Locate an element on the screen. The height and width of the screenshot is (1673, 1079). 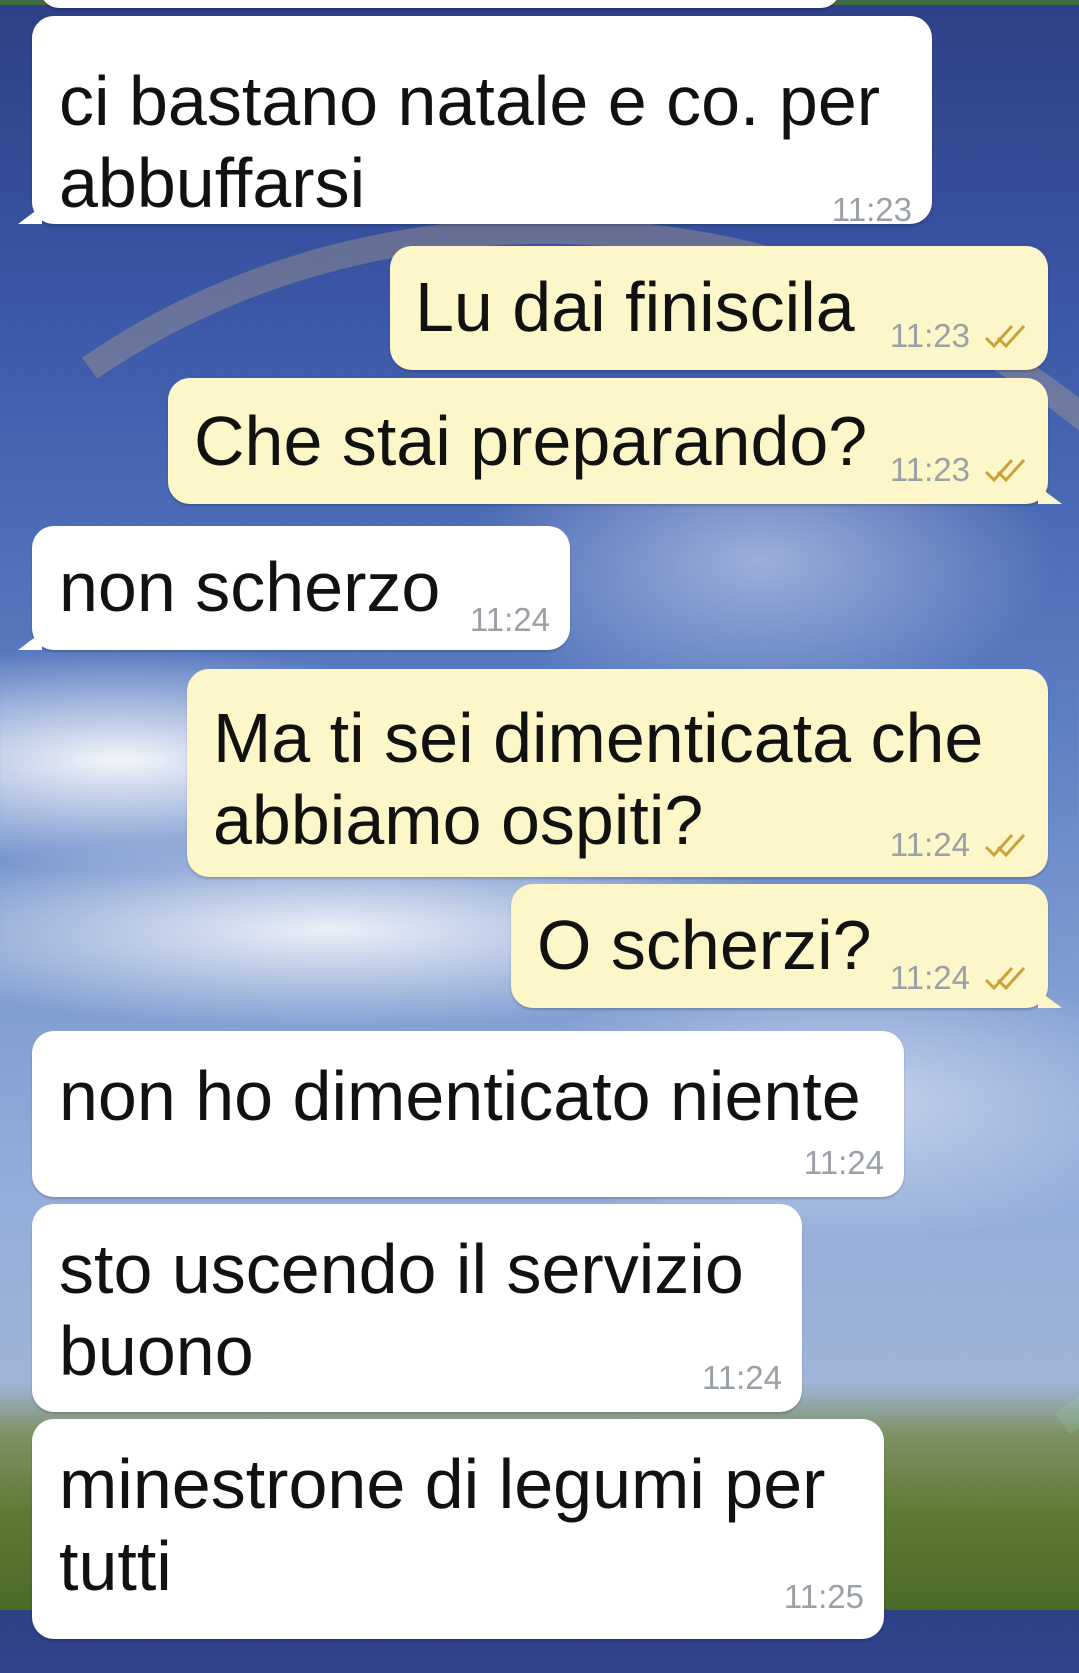
message-bubble-incoming: non ho dimenticato niente 11:24 is located at coordinates (468, 1114).